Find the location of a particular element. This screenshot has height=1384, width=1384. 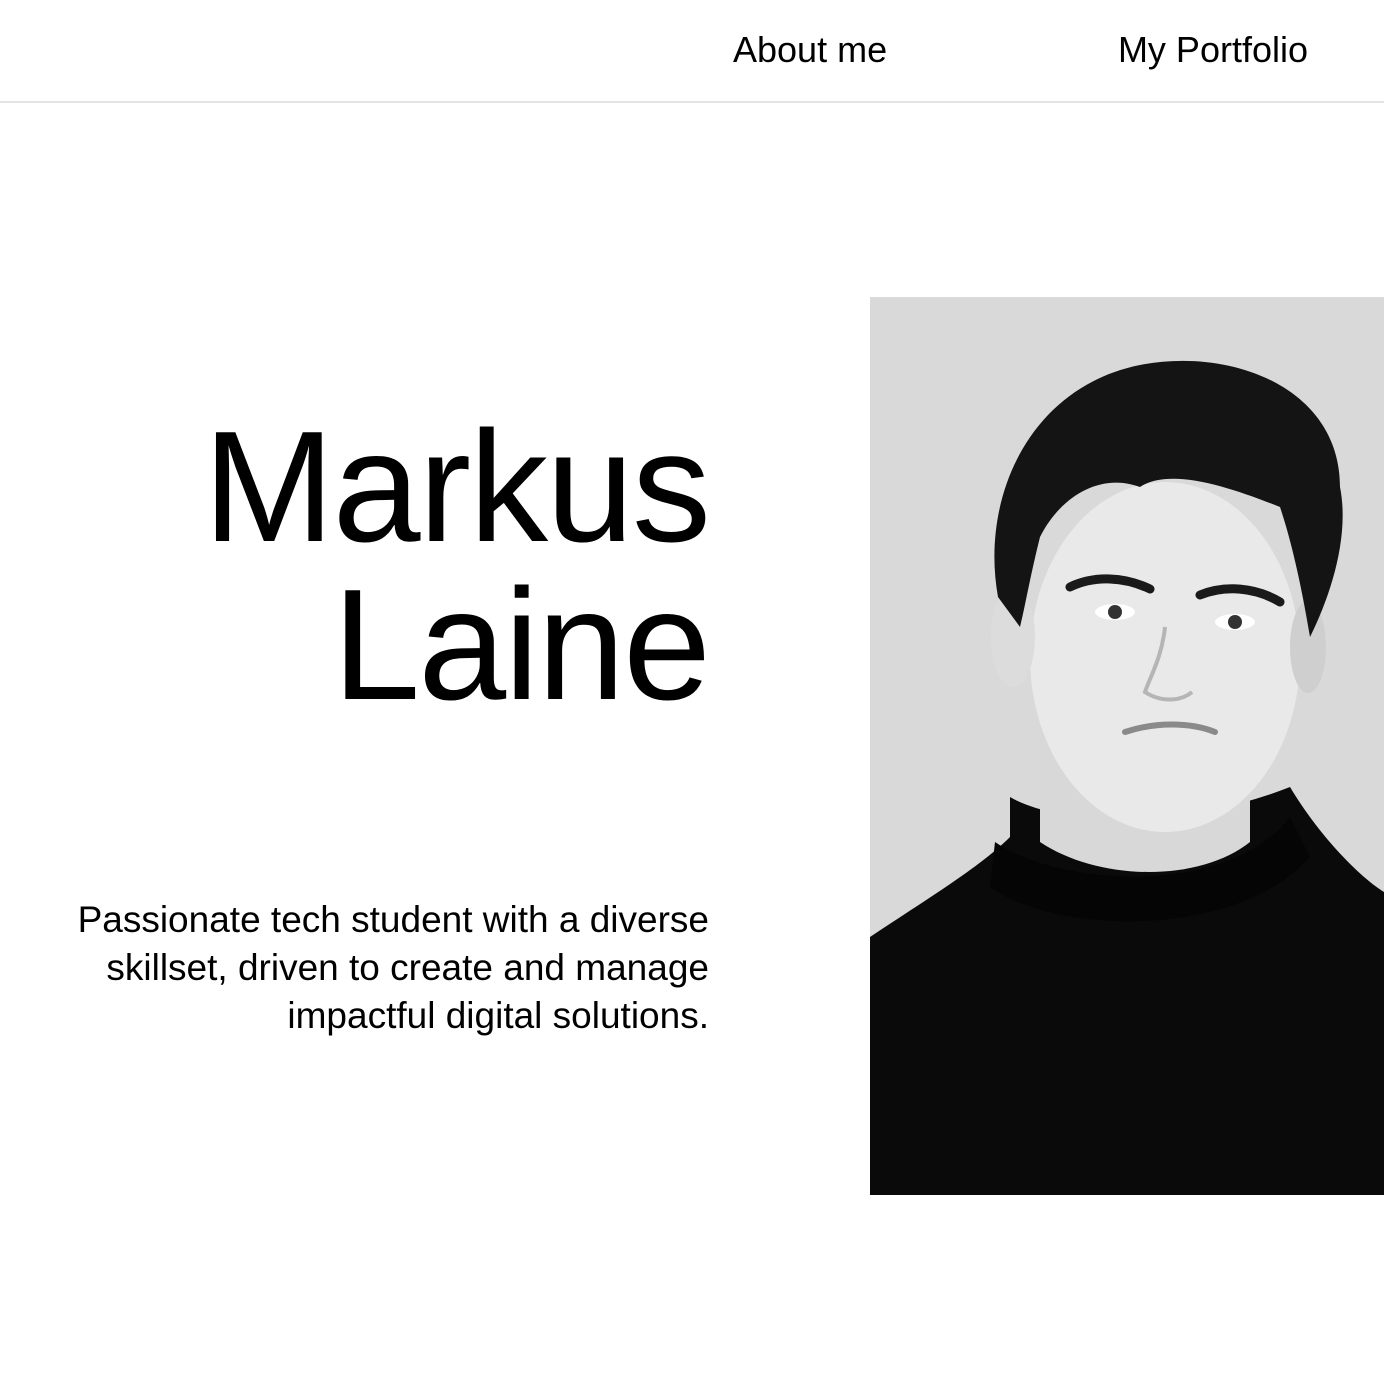

nav-link-my-portfolio: My Portfolio is located at coordinates (1213, 50).